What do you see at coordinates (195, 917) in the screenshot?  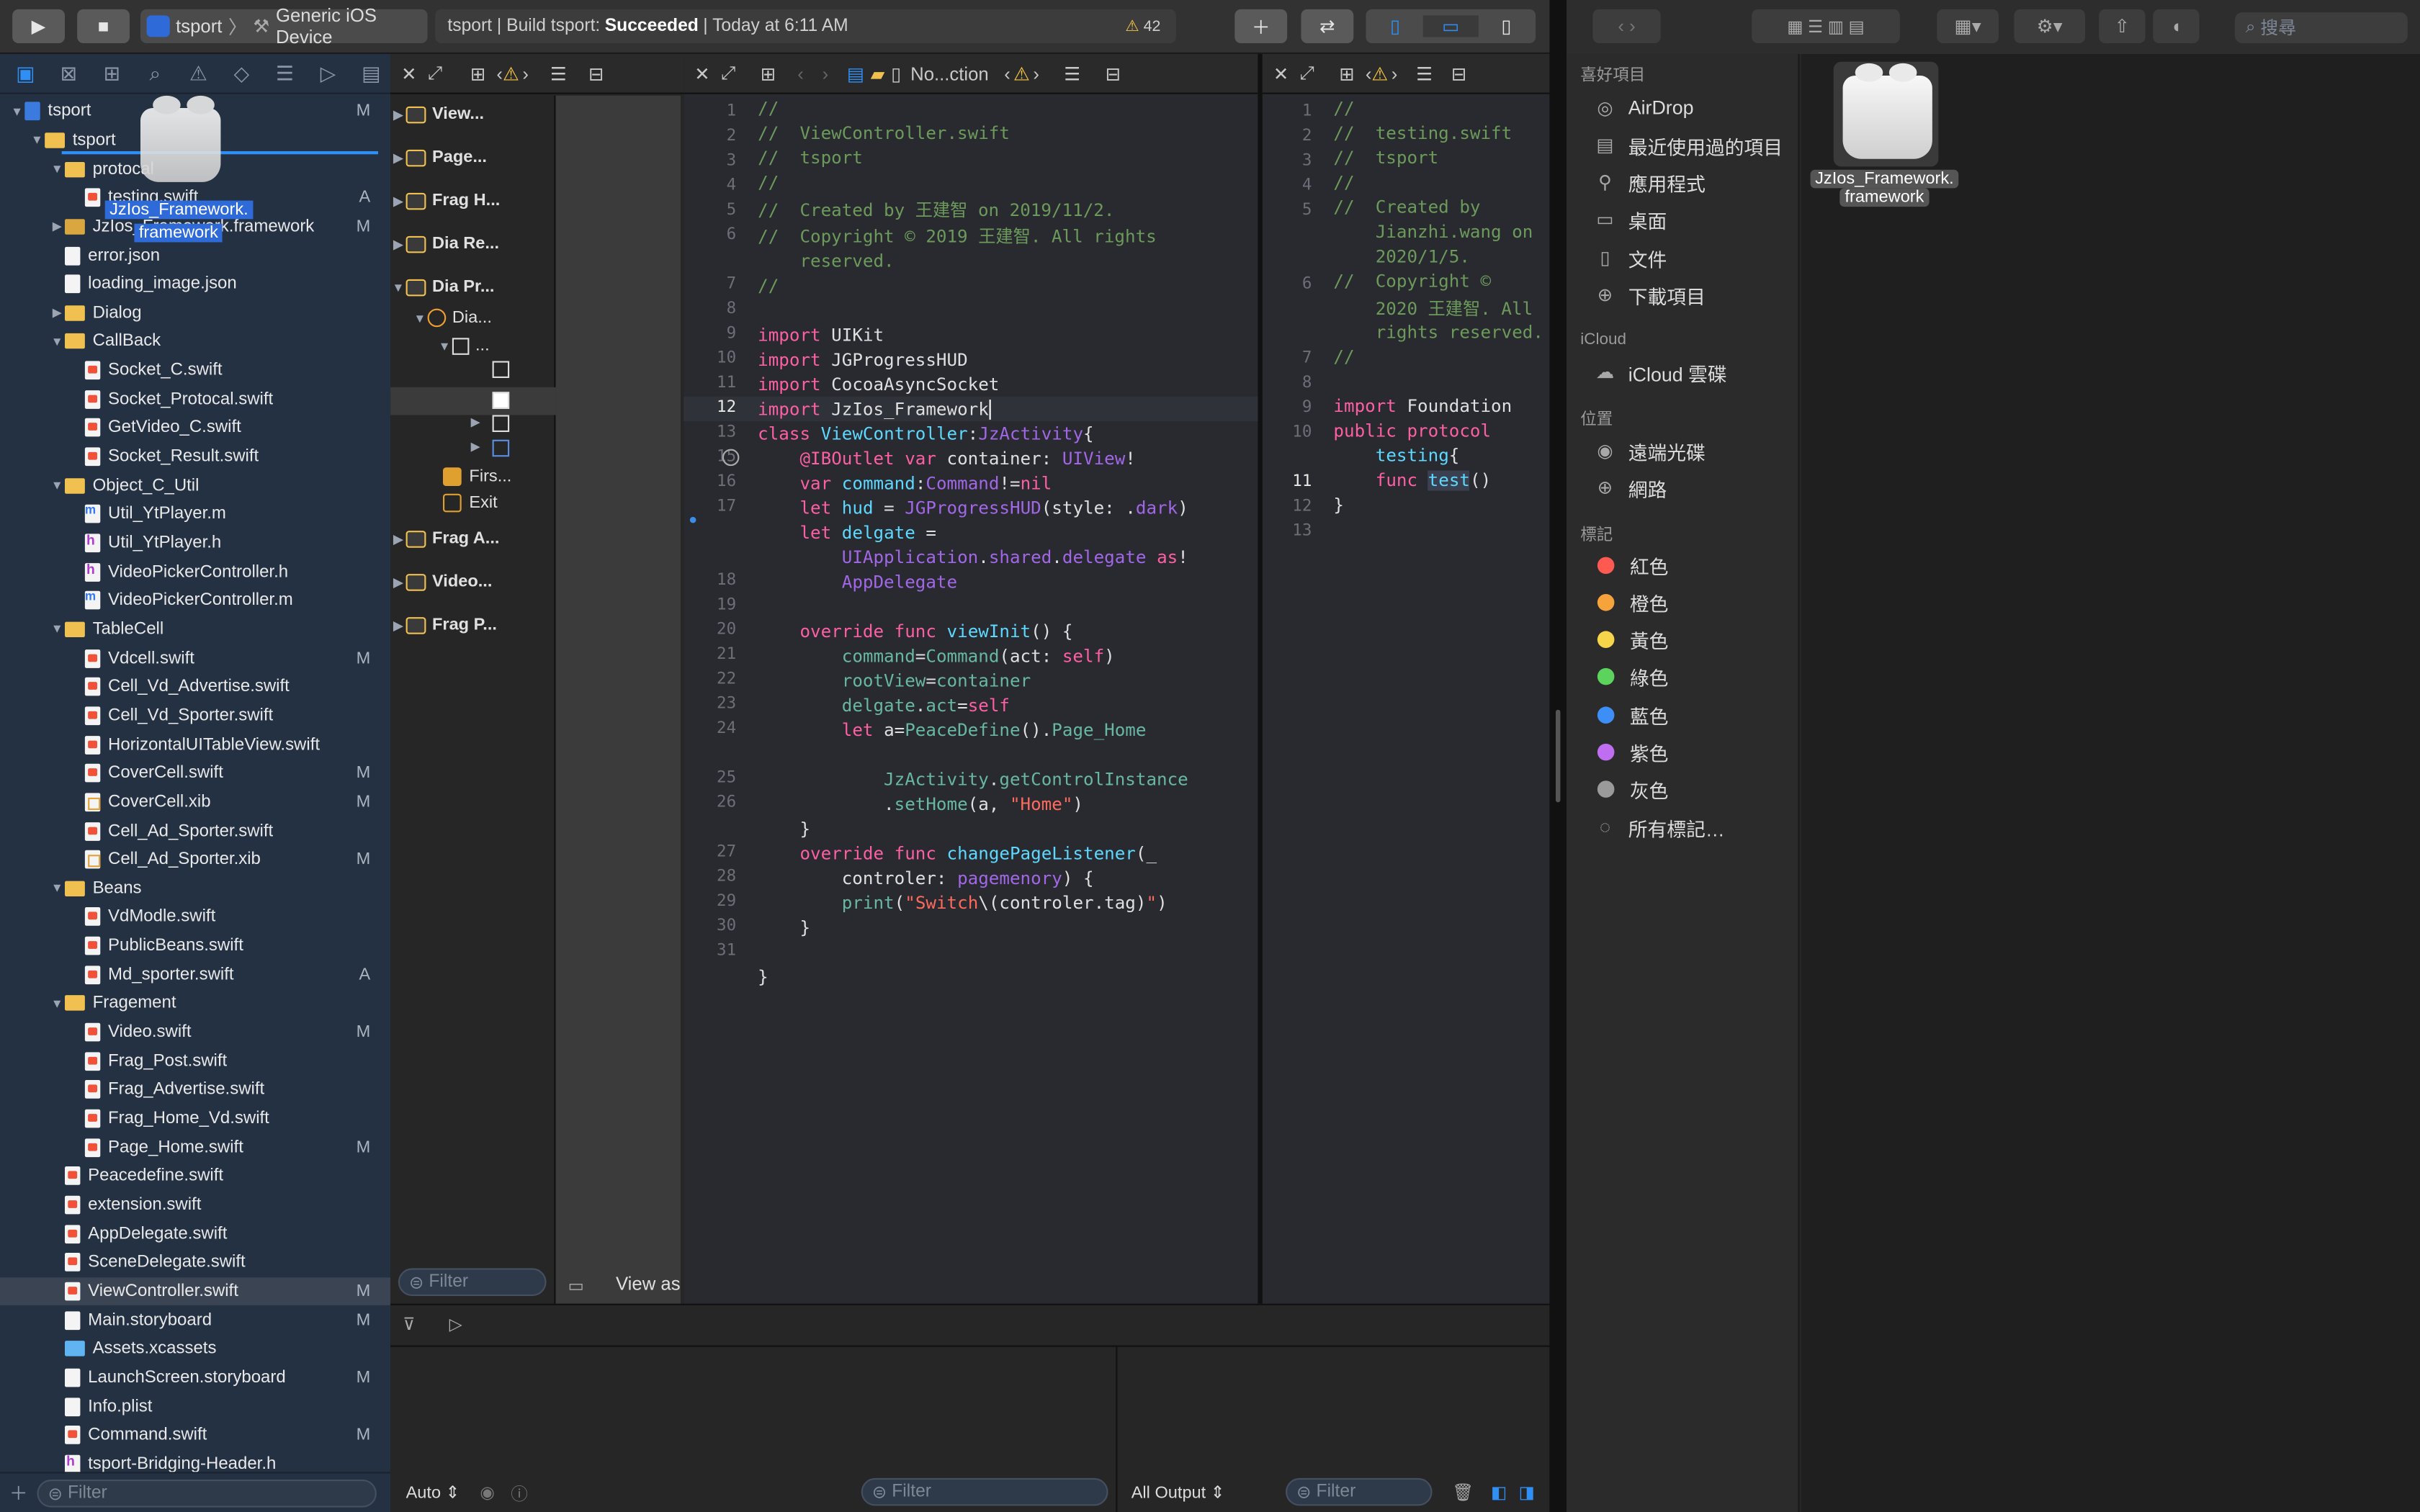 I see `tree-item: VdModle.swift` at bounding box center [195, 917].